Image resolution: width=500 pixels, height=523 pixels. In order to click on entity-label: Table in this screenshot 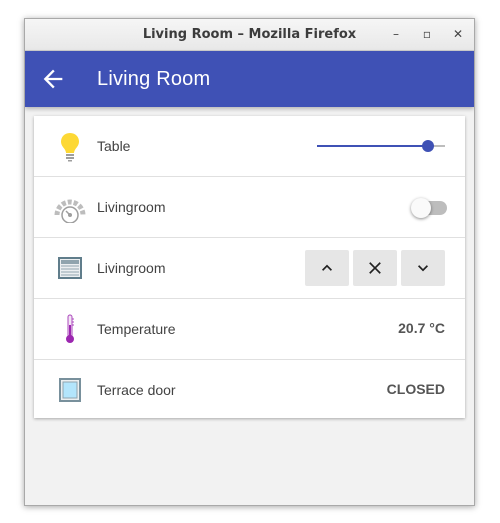, I will do `click(114, 146)`.